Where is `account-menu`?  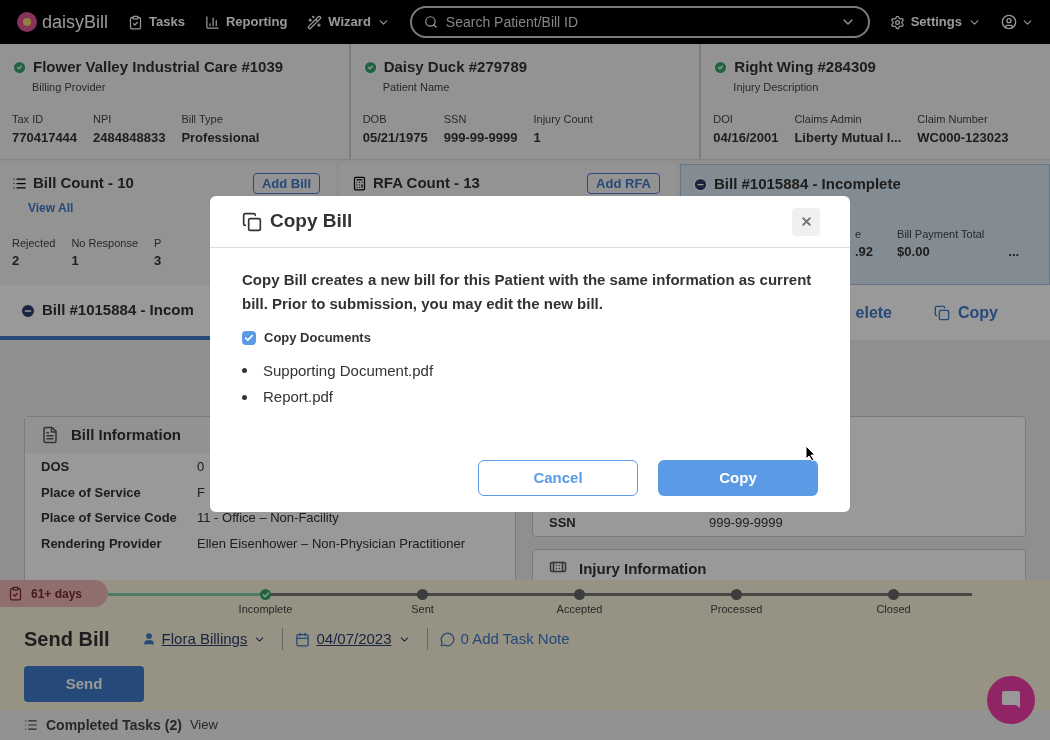 account-menu is located at coordinates (1017, 22).